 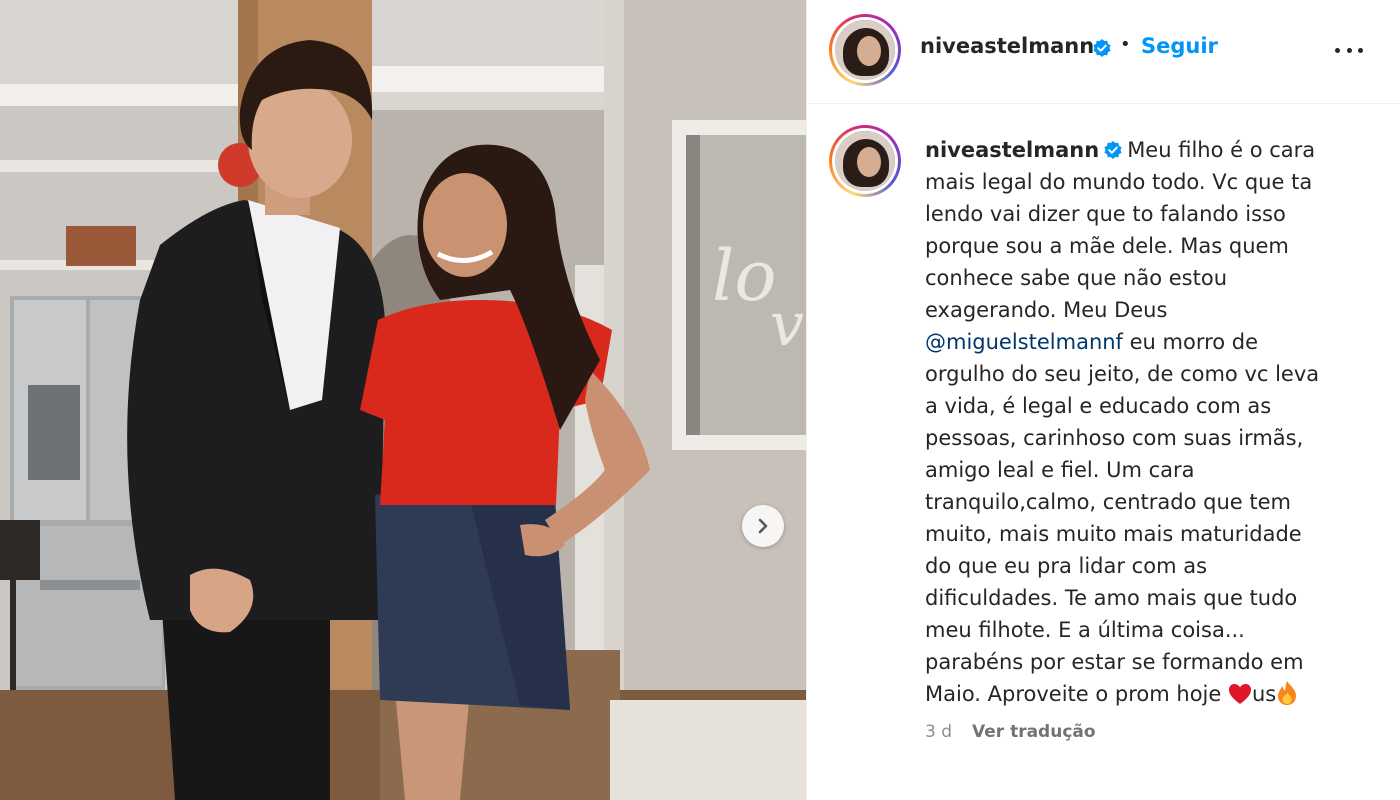 I want to click on caption-text: a vida, é legal e educado com as, so click(x=1098, y=406).